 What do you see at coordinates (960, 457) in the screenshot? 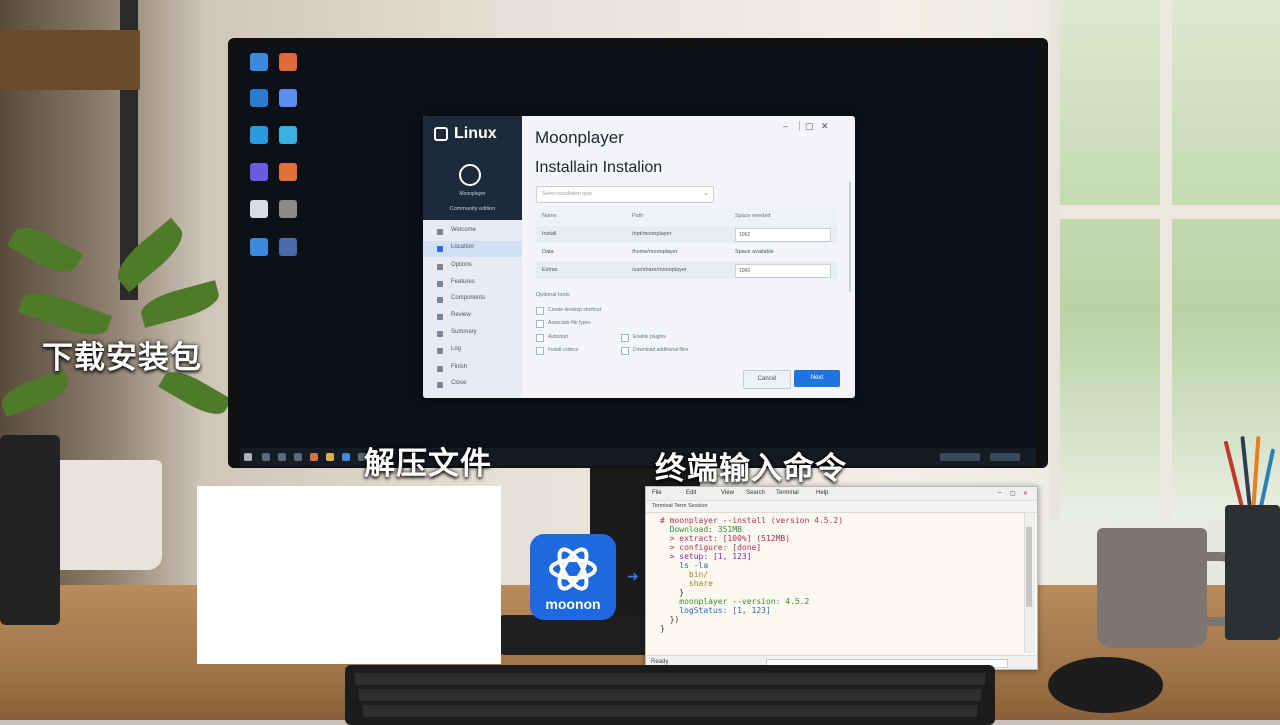
I see `system-tray` at bounding box center [960, 457].